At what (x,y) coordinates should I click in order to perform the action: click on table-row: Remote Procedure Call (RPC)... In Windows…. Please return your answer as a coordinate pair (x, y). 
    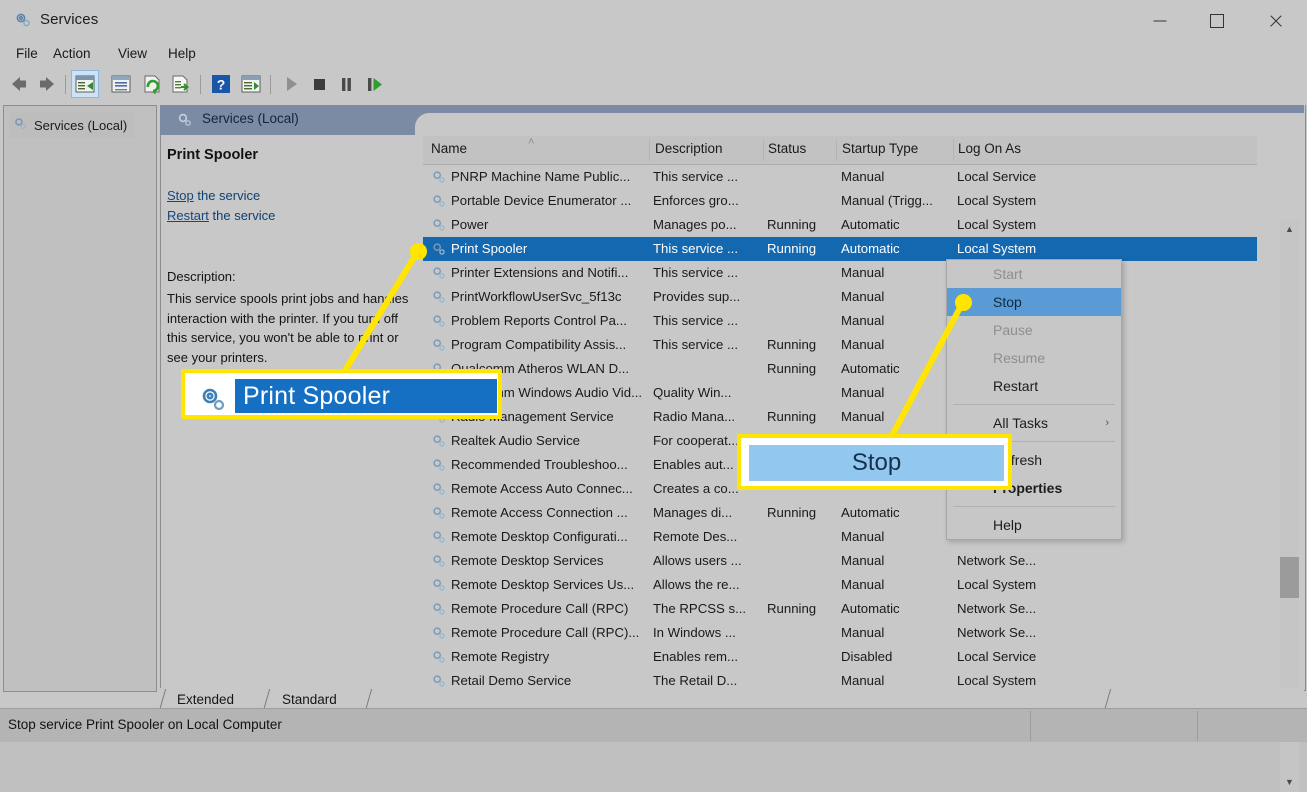
    Looking at the image, I should click on (840, 633).